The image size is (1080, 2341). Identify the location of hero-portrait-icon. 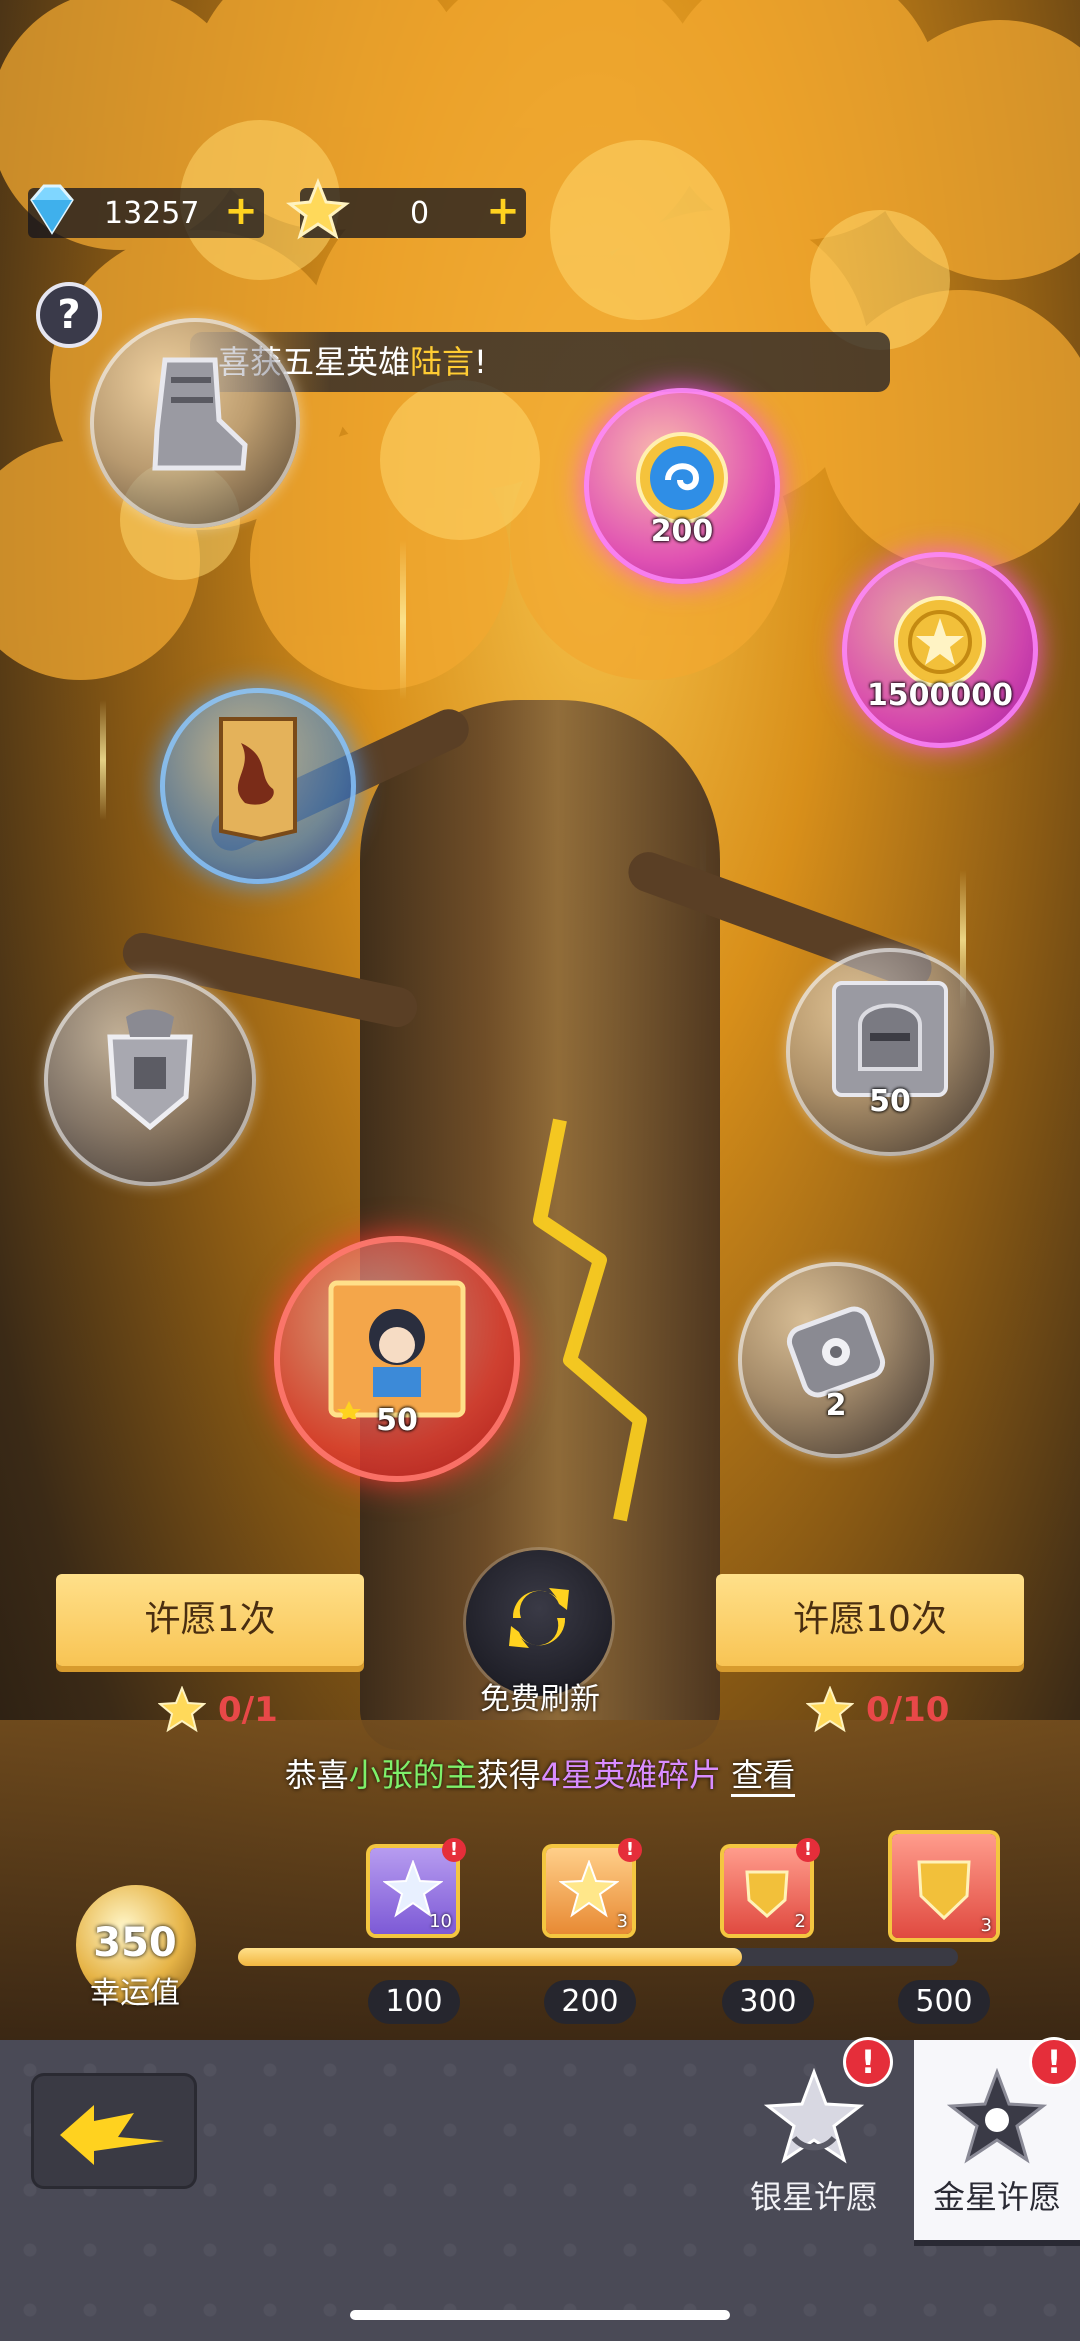
(397, 1350).